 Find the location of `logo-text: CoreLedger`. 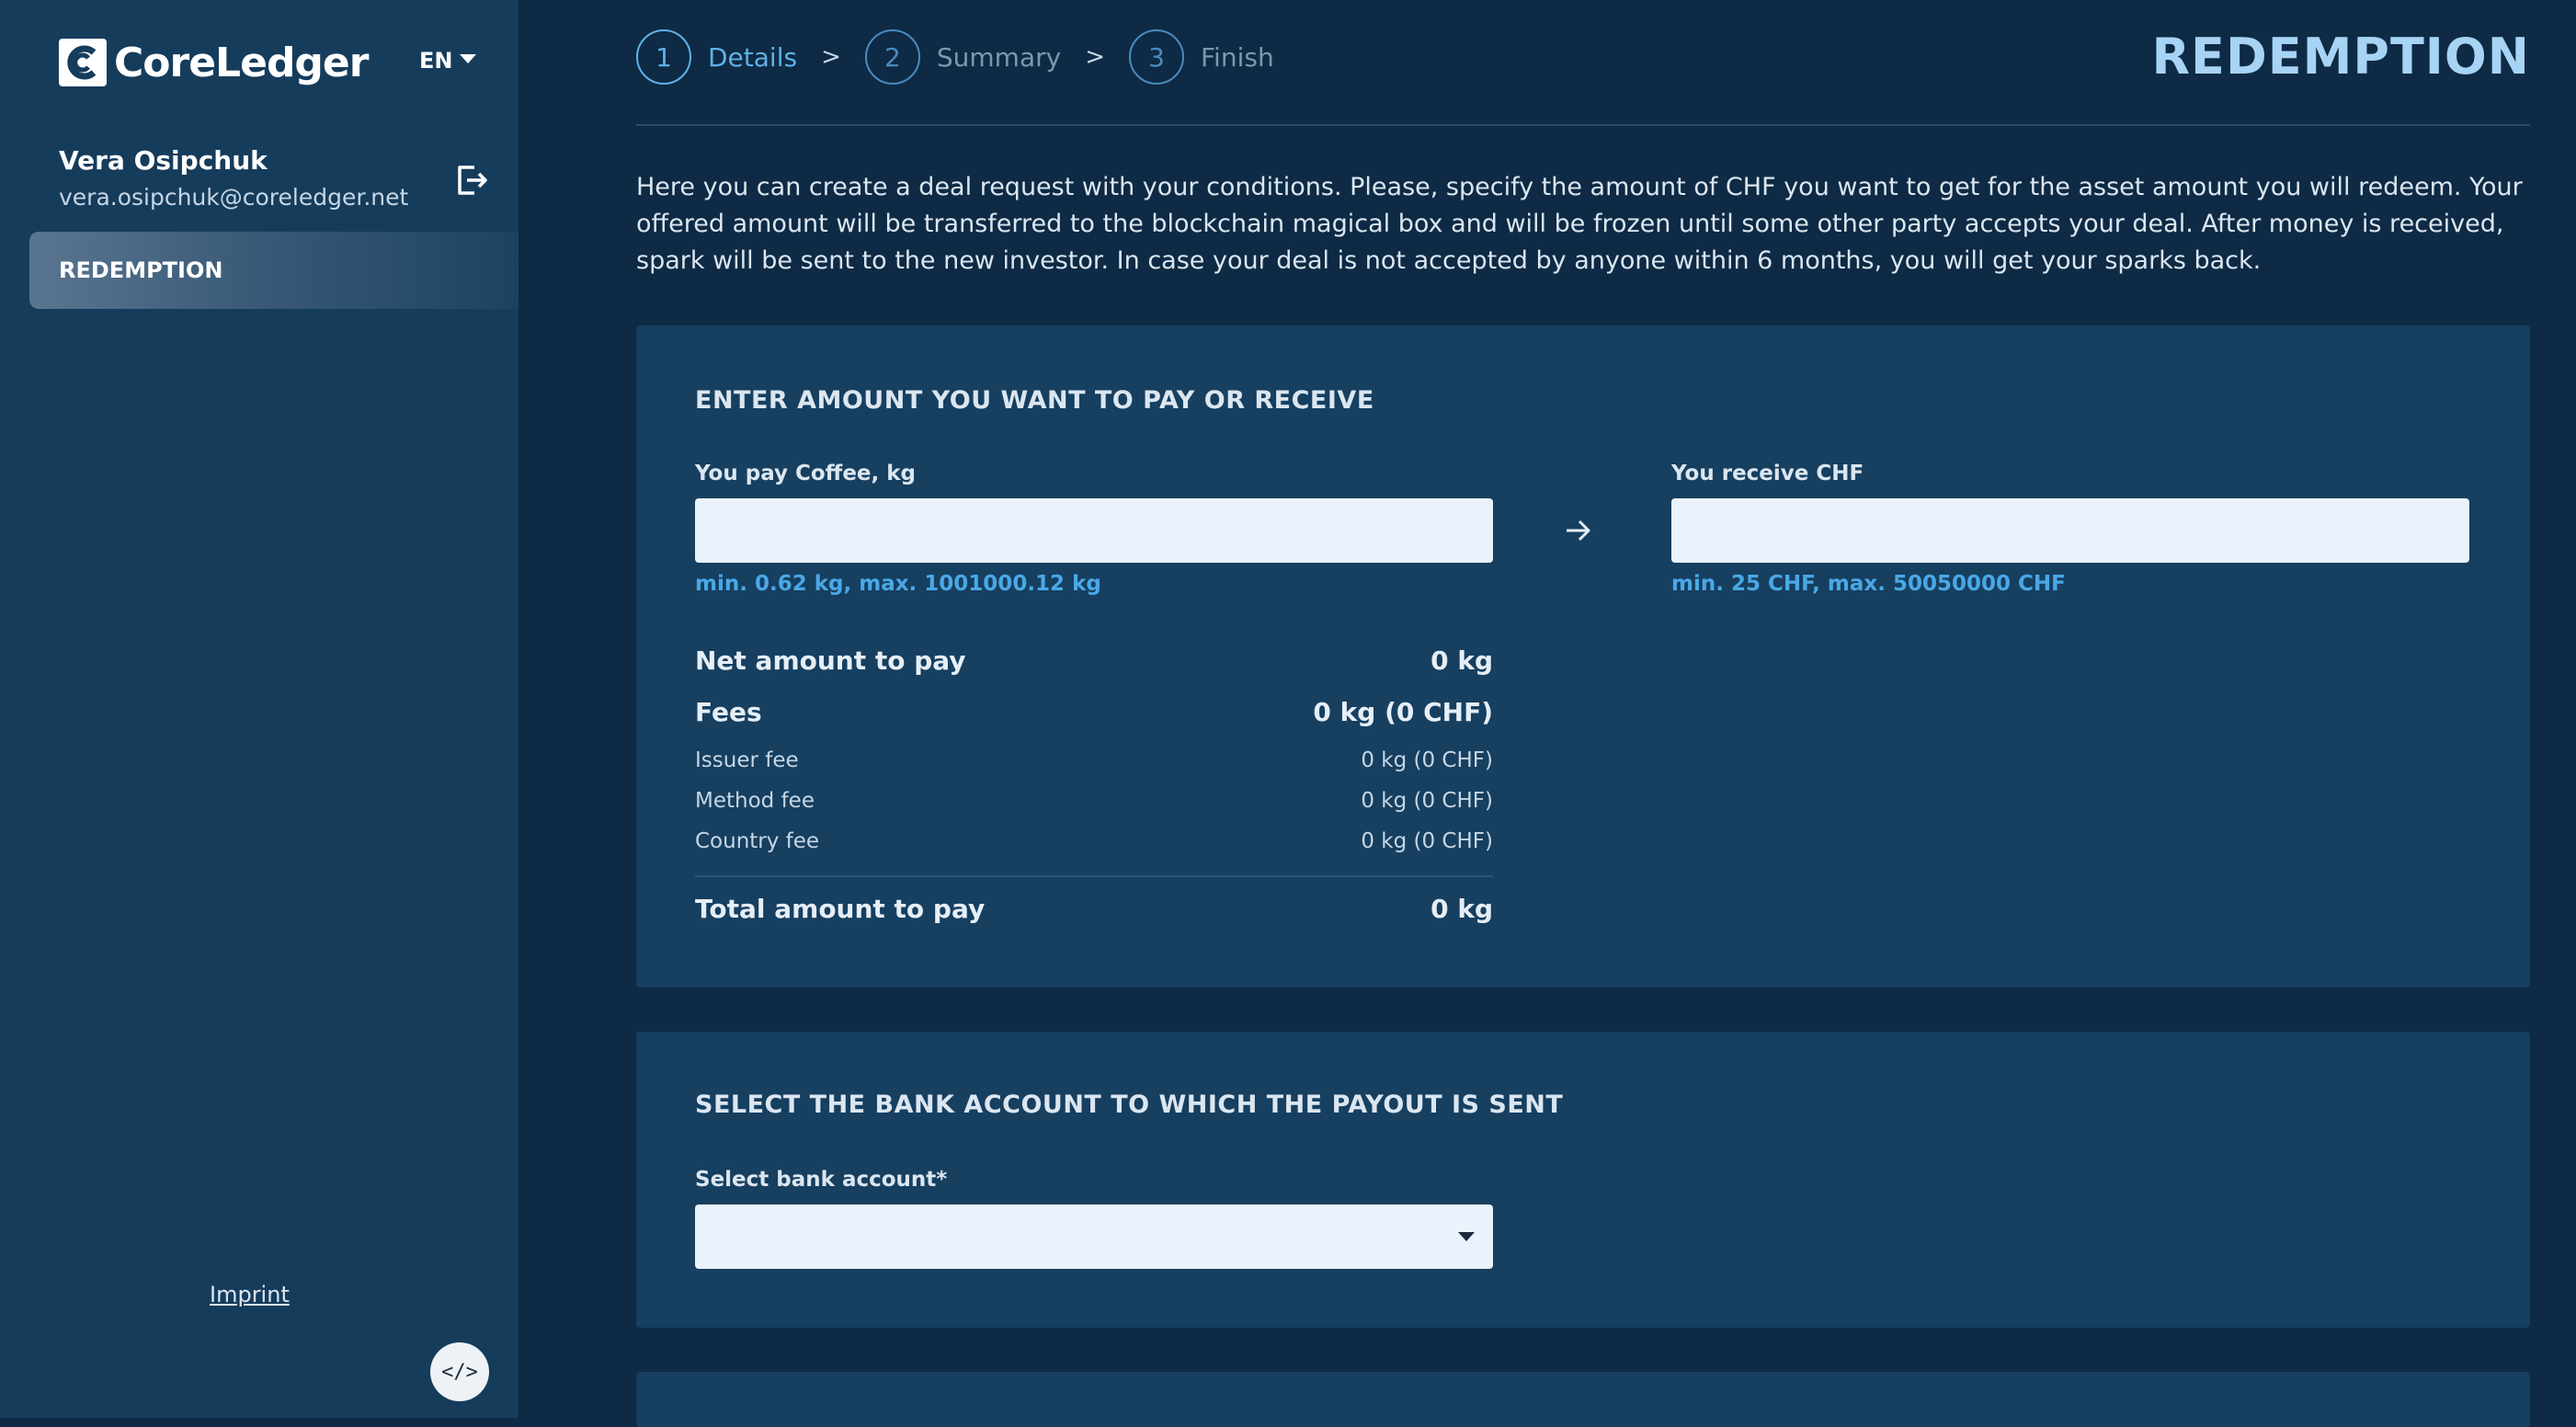

logo-text: CoreLedger is located at coordinates (241, 62).